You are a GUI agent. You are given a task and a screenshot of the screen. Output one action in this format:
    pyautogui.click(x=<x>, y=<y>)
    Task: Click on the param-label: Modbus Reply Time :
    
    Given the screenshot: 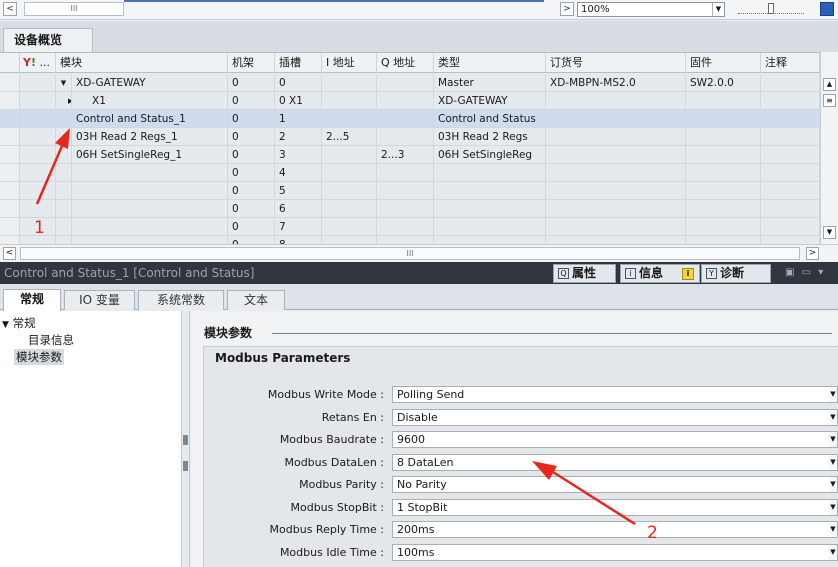 What is the action you would take?
    pyautogui.click(x=326, y=529)
    